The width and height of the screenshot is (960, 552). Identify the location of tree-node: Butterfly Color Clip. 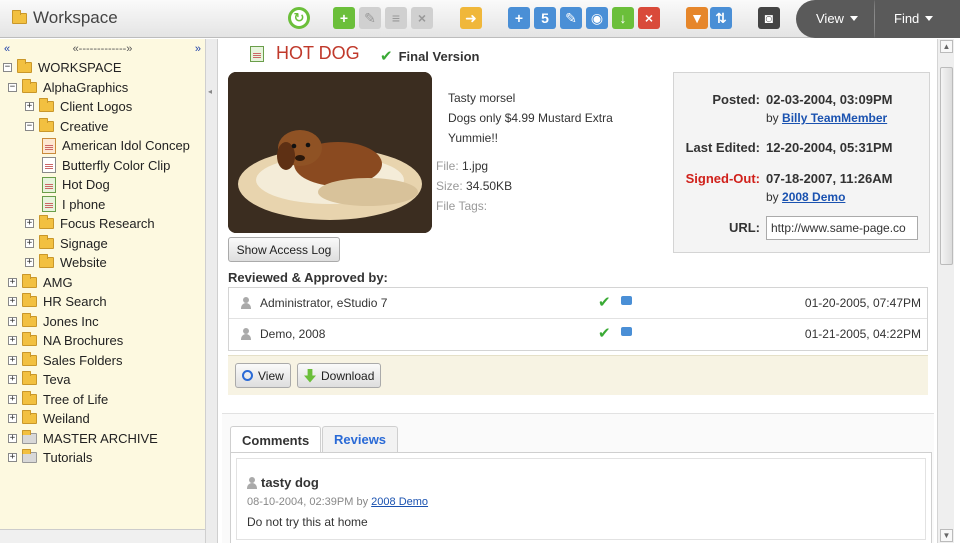
(102, 166).